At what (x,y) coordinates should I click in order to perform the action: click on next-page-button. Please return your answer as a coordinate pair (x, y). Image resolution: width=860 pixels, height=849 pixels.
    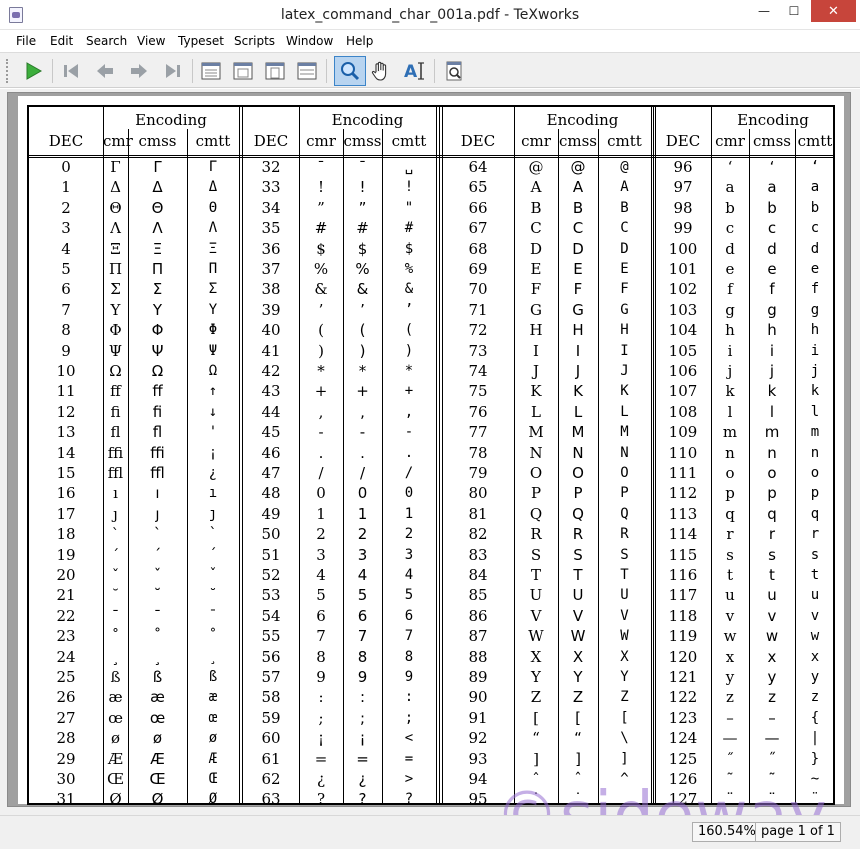
    Looking at the image, I should click on (139, 71).